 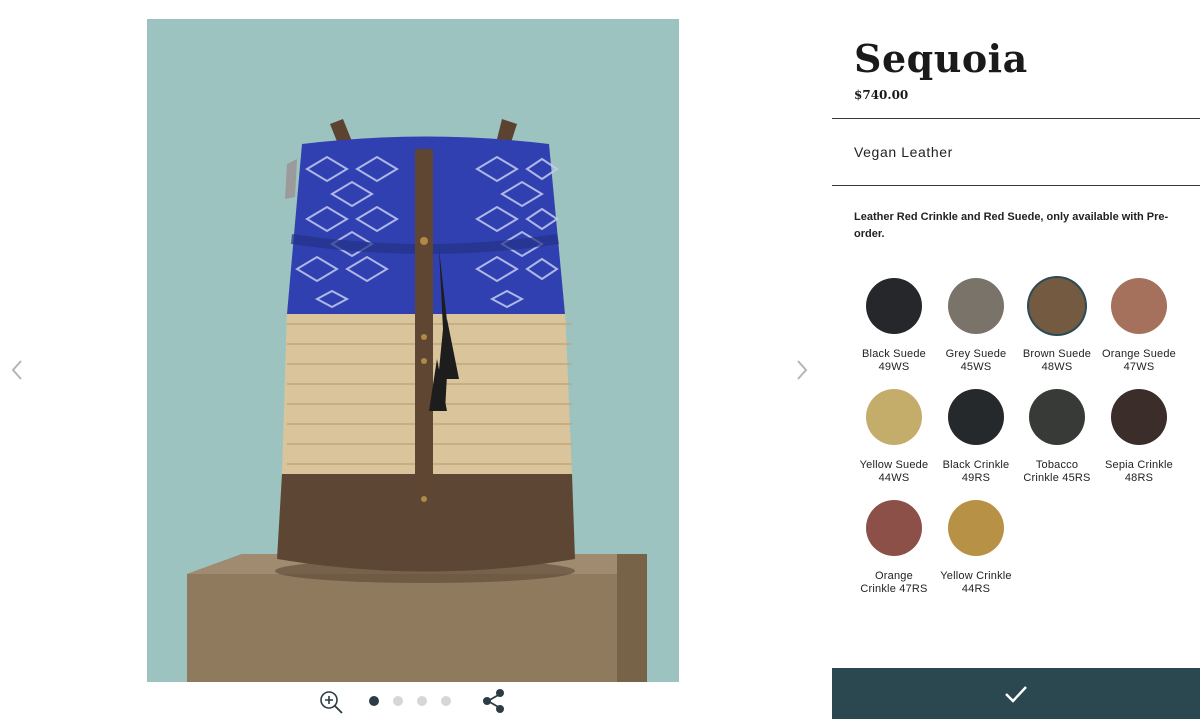 I want to click on swatch-orange-suede: Orange Suede 47WS, so click(x=1139, y=326).